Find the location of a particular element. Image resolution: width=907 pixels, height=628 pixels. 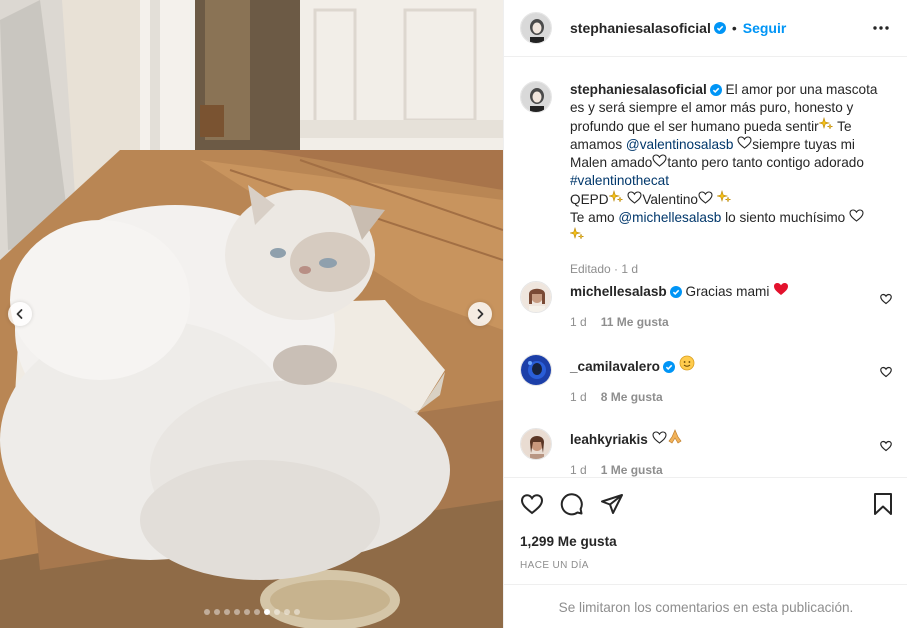

chevron-right-icon is located at coordinates (480, 314).